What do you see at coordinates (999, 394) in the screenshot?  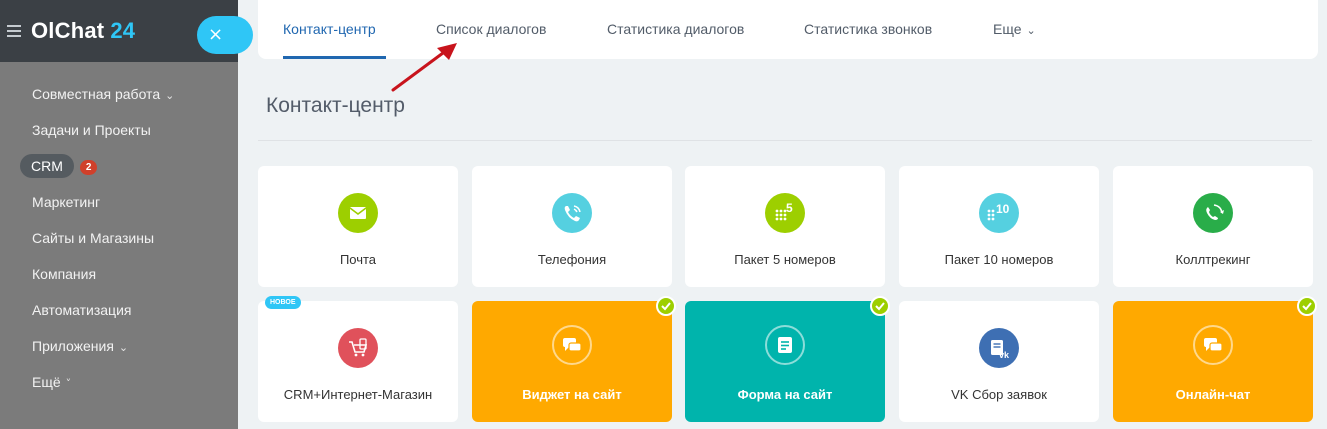 I see `tile-label: VK Сбор заявок` at bounding box center [999, 394].